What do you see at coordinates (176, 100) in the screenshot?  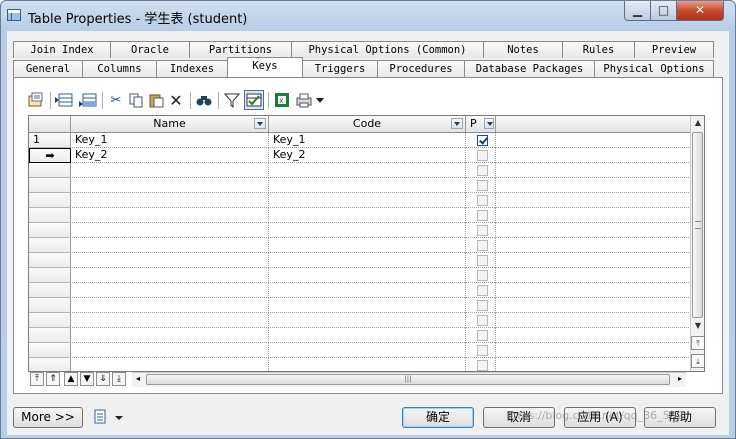 I see `delete-icon: ✕` at bounding box center [176, 100].